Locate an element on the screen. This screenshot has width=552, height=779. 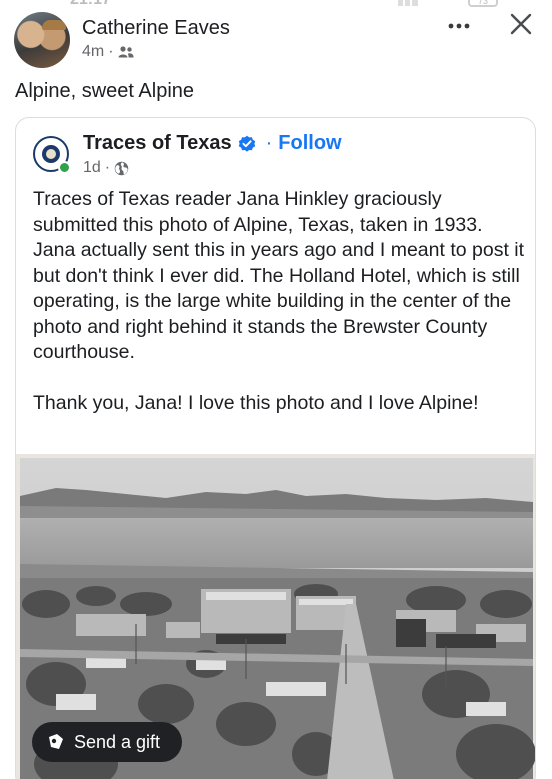
post-meta: 4m · is located at coordinates (108, 52).